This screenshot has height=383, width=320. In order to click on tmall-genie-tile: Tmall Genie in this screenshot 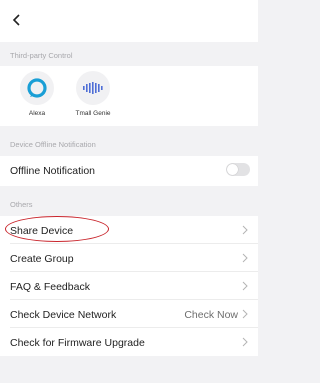, I will do `click(93, 94)`.